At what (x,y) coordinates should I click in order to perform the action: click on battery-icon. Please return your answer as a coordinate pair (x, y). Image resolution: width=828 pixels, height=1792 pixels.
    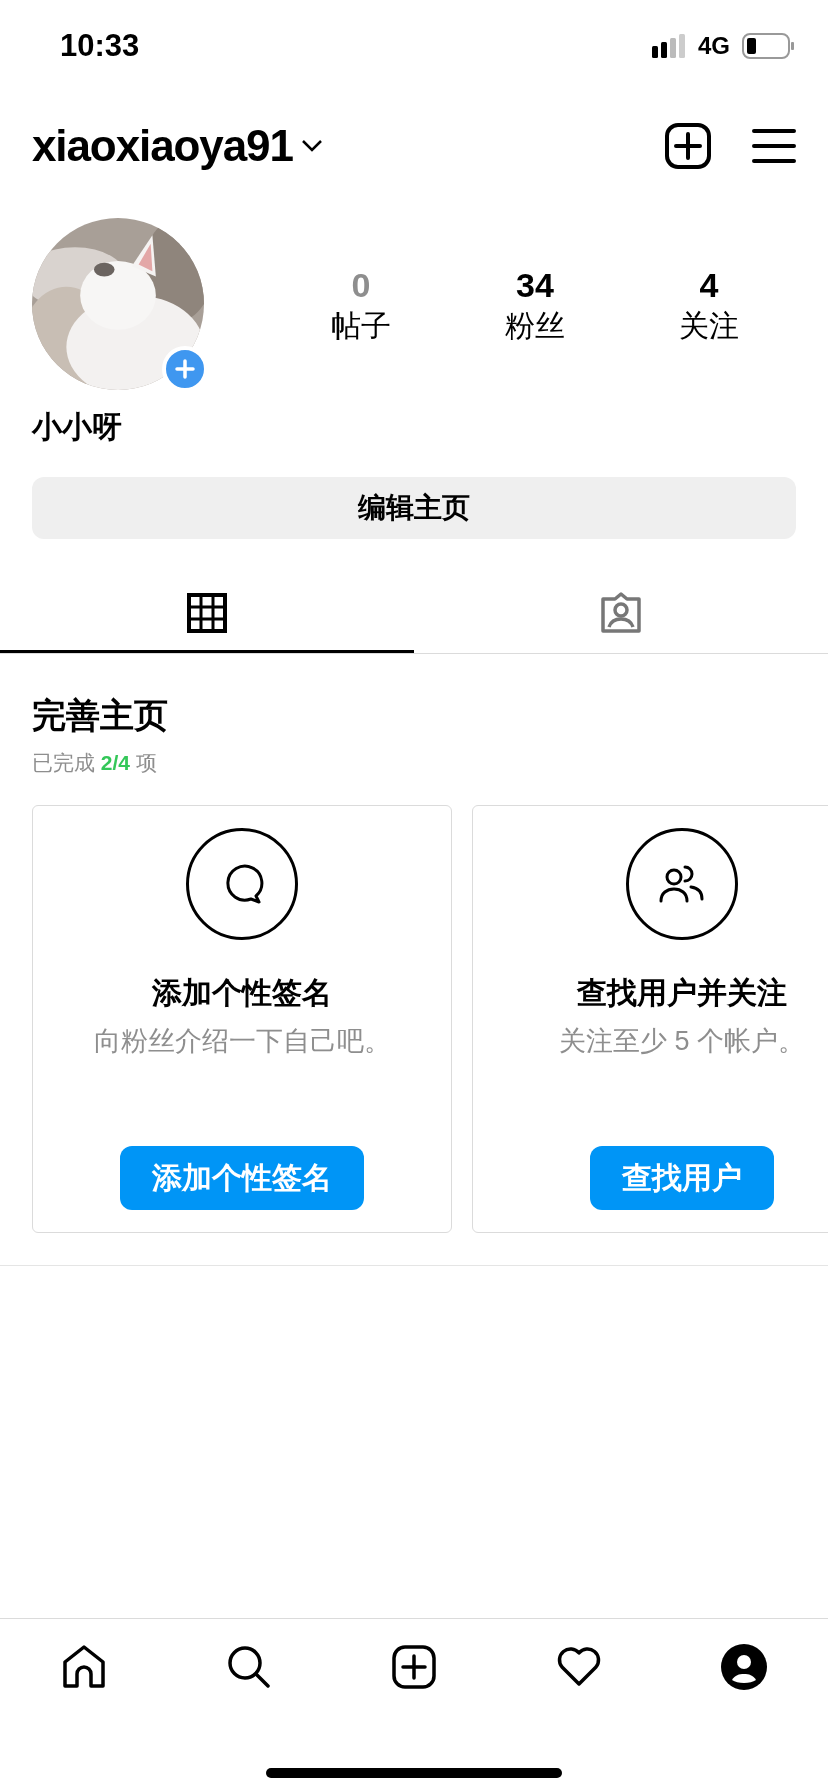
    Looking at the image, I should click on (768, 46).